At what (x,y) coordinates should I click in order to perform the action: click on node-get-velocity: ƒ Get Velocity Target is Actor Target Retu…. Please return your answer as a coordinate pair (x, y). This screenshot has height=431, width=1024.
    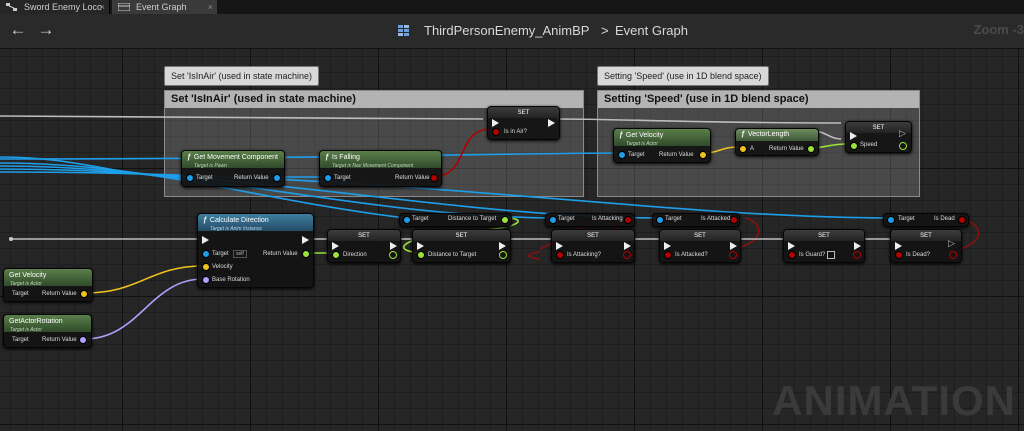
    Looking at the image, I should click on (662, 145).